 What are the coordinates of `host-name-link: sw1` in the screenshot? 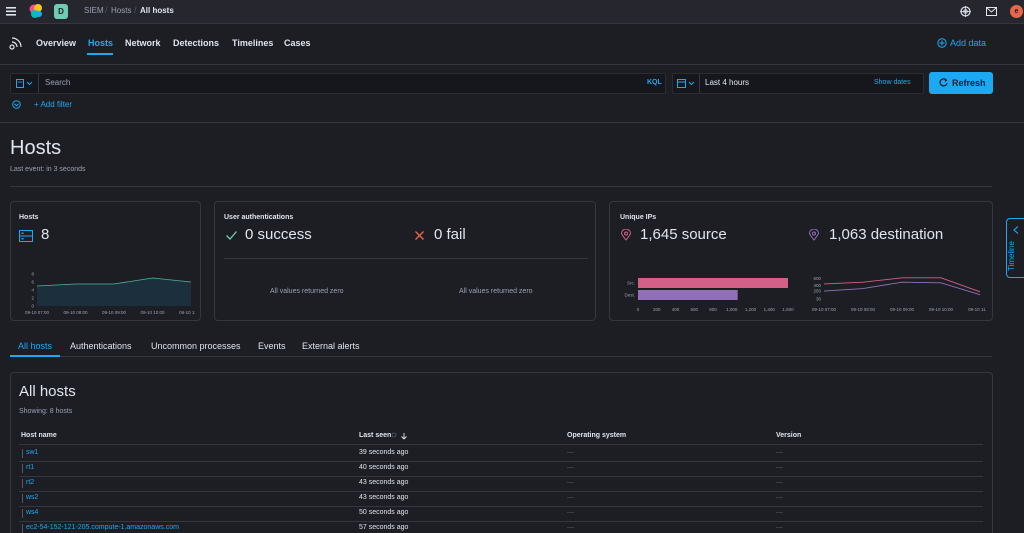 It's located at (32, 452).